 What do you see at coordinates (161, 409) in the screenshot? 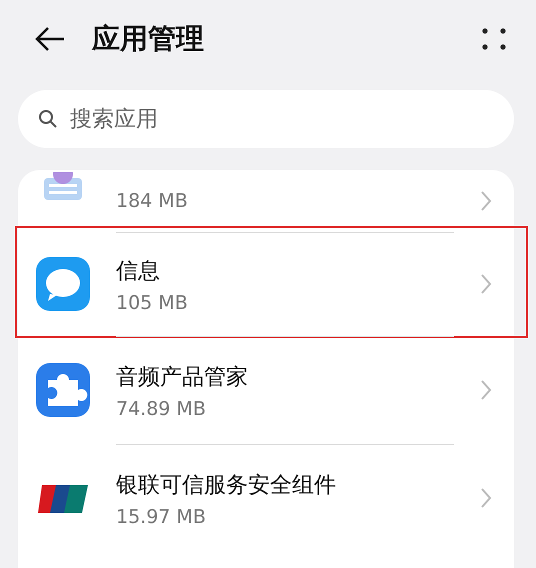
I see `app-size: 74.89 MB` at bounding box center [161, 409].